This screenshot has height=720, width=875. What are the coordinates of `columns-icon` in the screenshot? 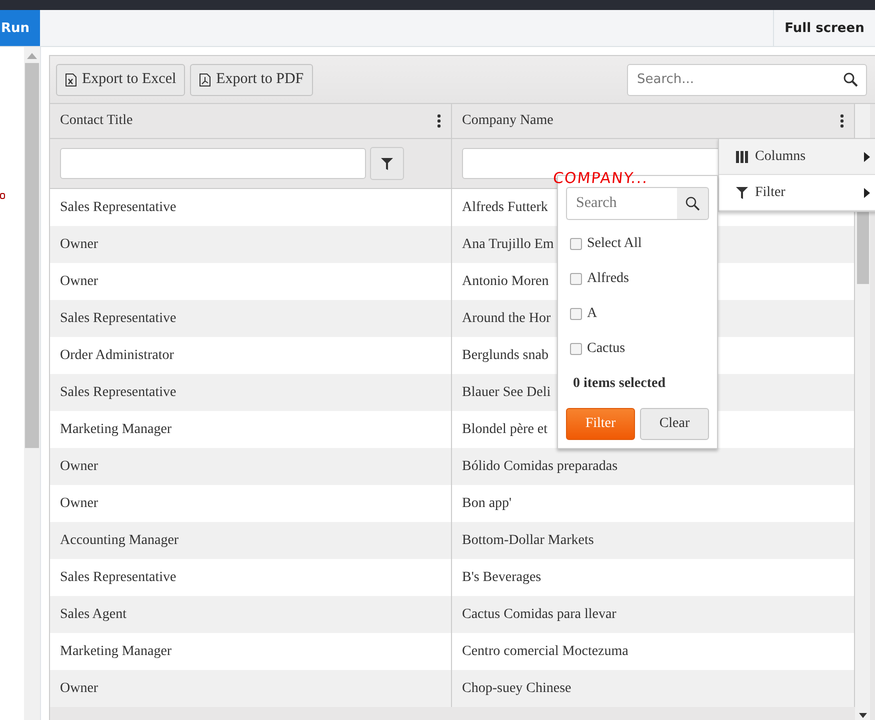 It's located at (742, 157).